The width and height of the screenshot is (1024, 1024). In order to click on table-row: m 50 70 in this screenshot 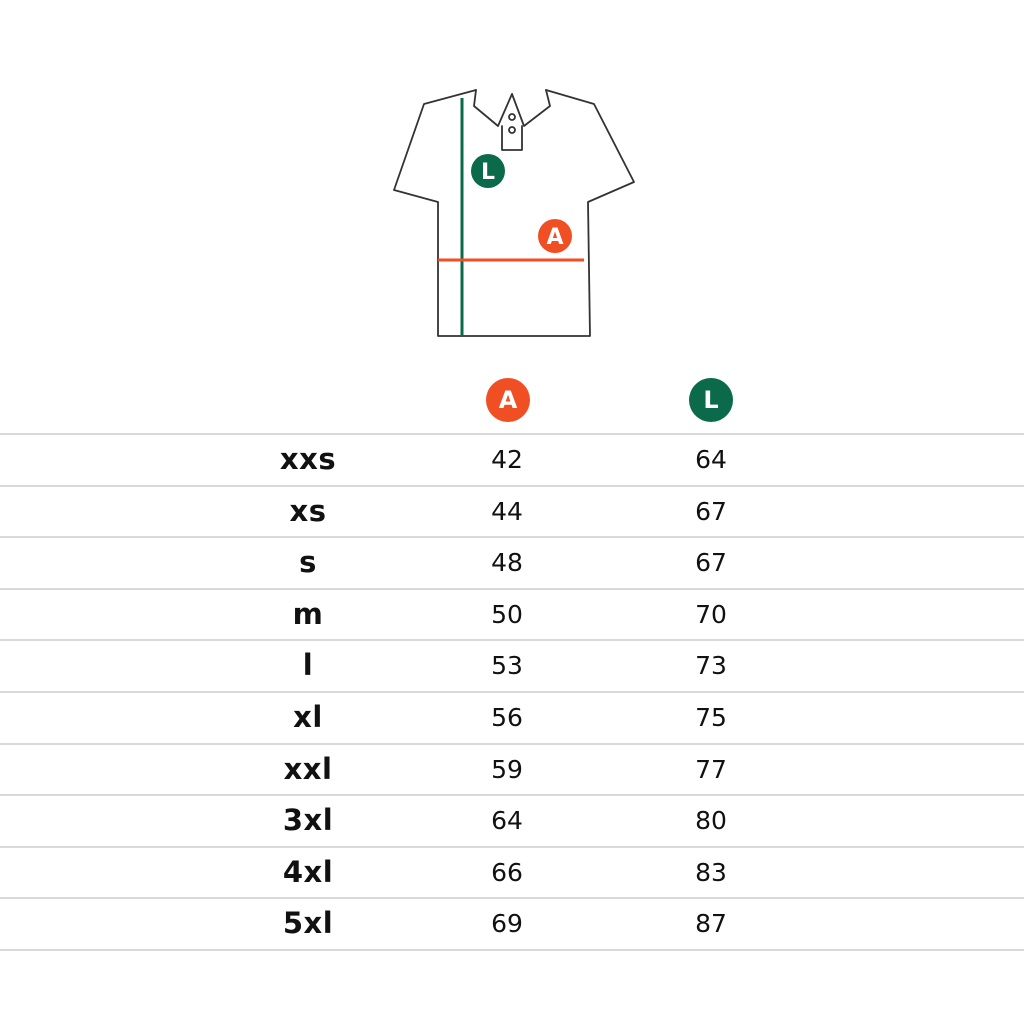, I will do `click(512, 616)`.